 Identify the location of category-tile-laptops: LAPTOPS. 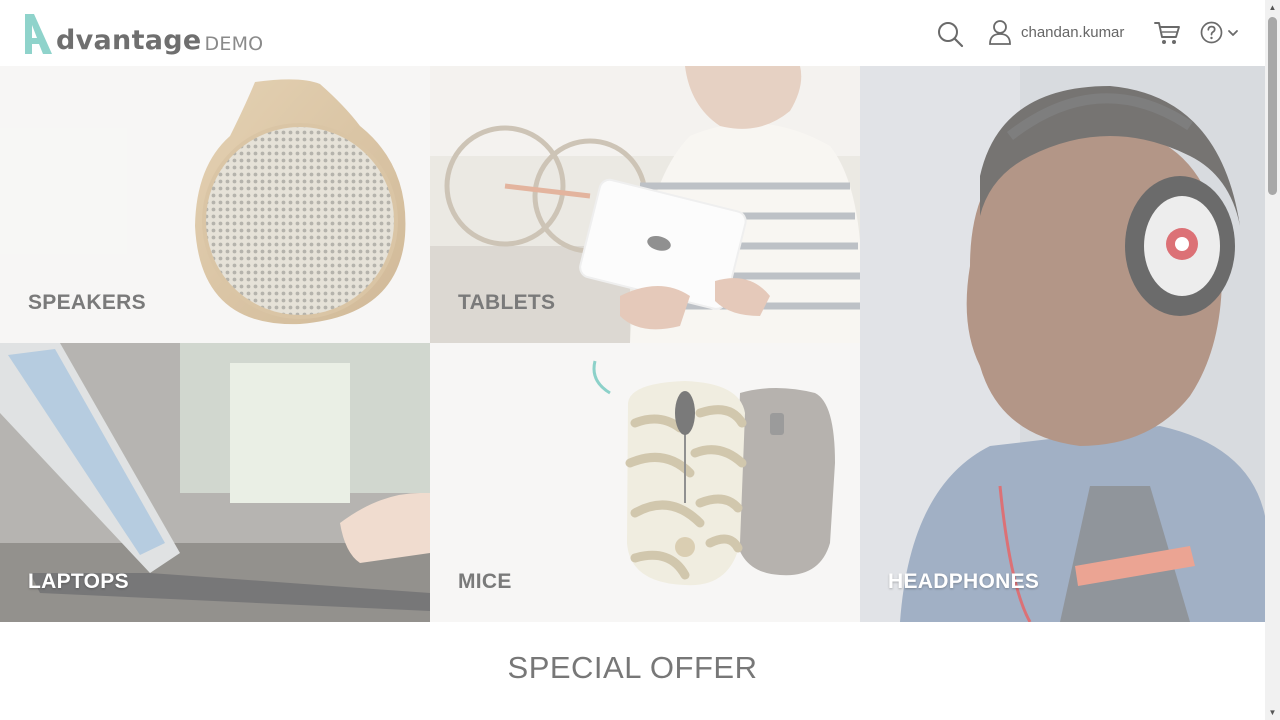
(215, 482).